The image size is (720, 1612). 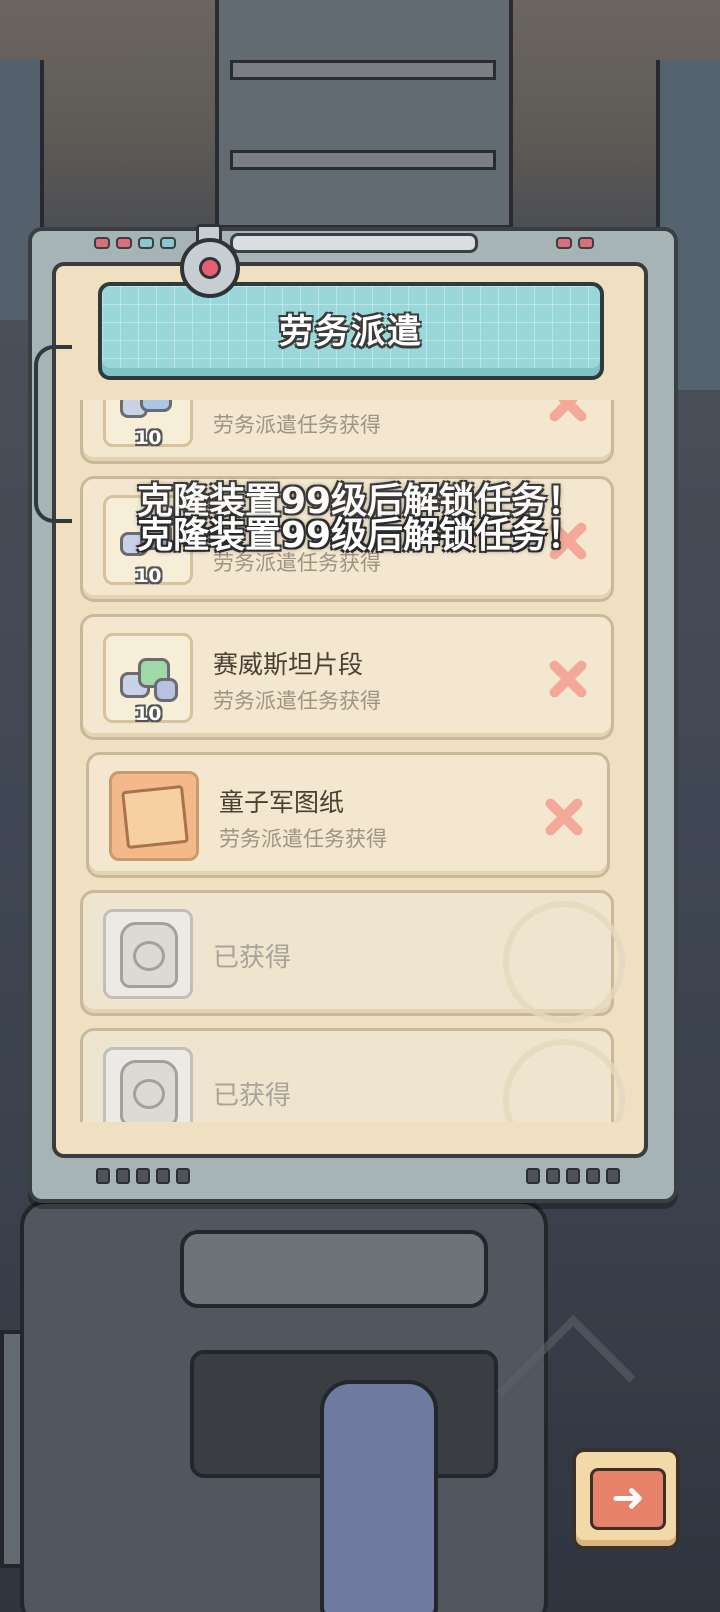 What do you see at coordinates (135, 243) in the screenshot?
I see `panel-led-strip-left` at bounding box center [135, 243].